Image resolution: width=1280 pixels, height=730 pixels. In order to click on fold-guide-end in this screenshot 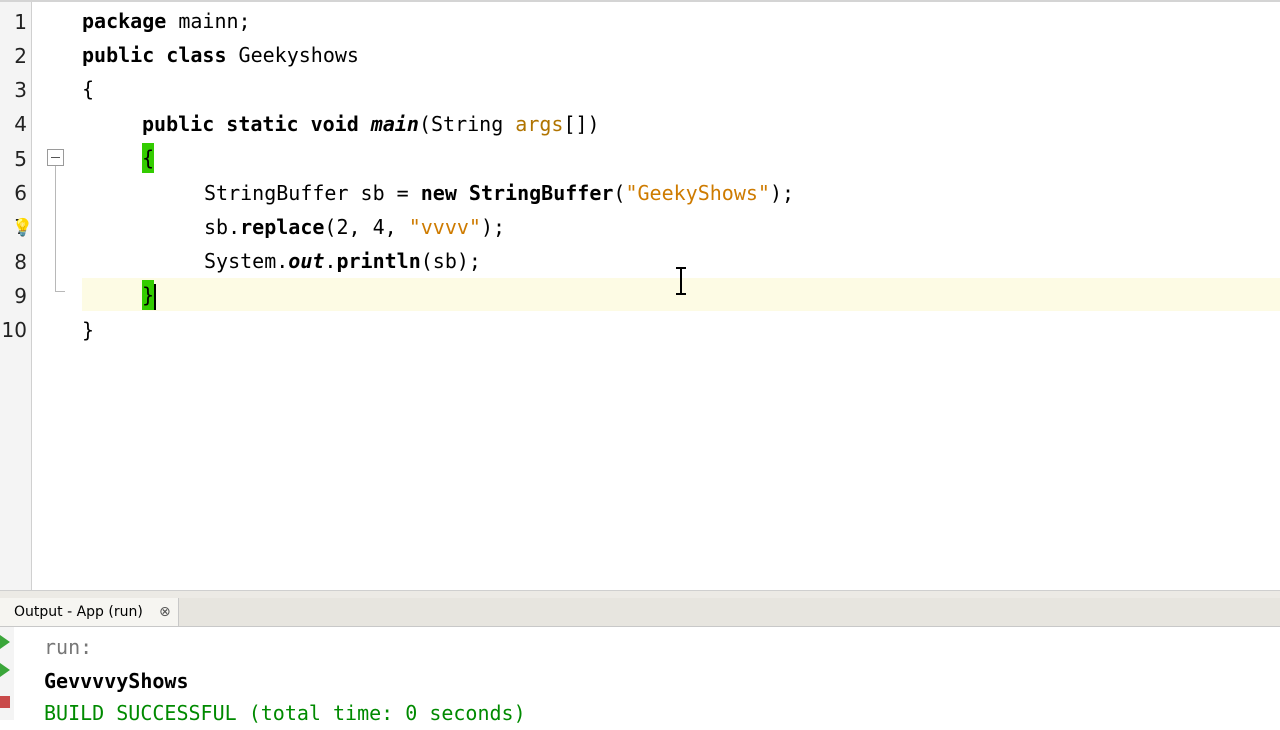, I will do `click(60, 291)`.